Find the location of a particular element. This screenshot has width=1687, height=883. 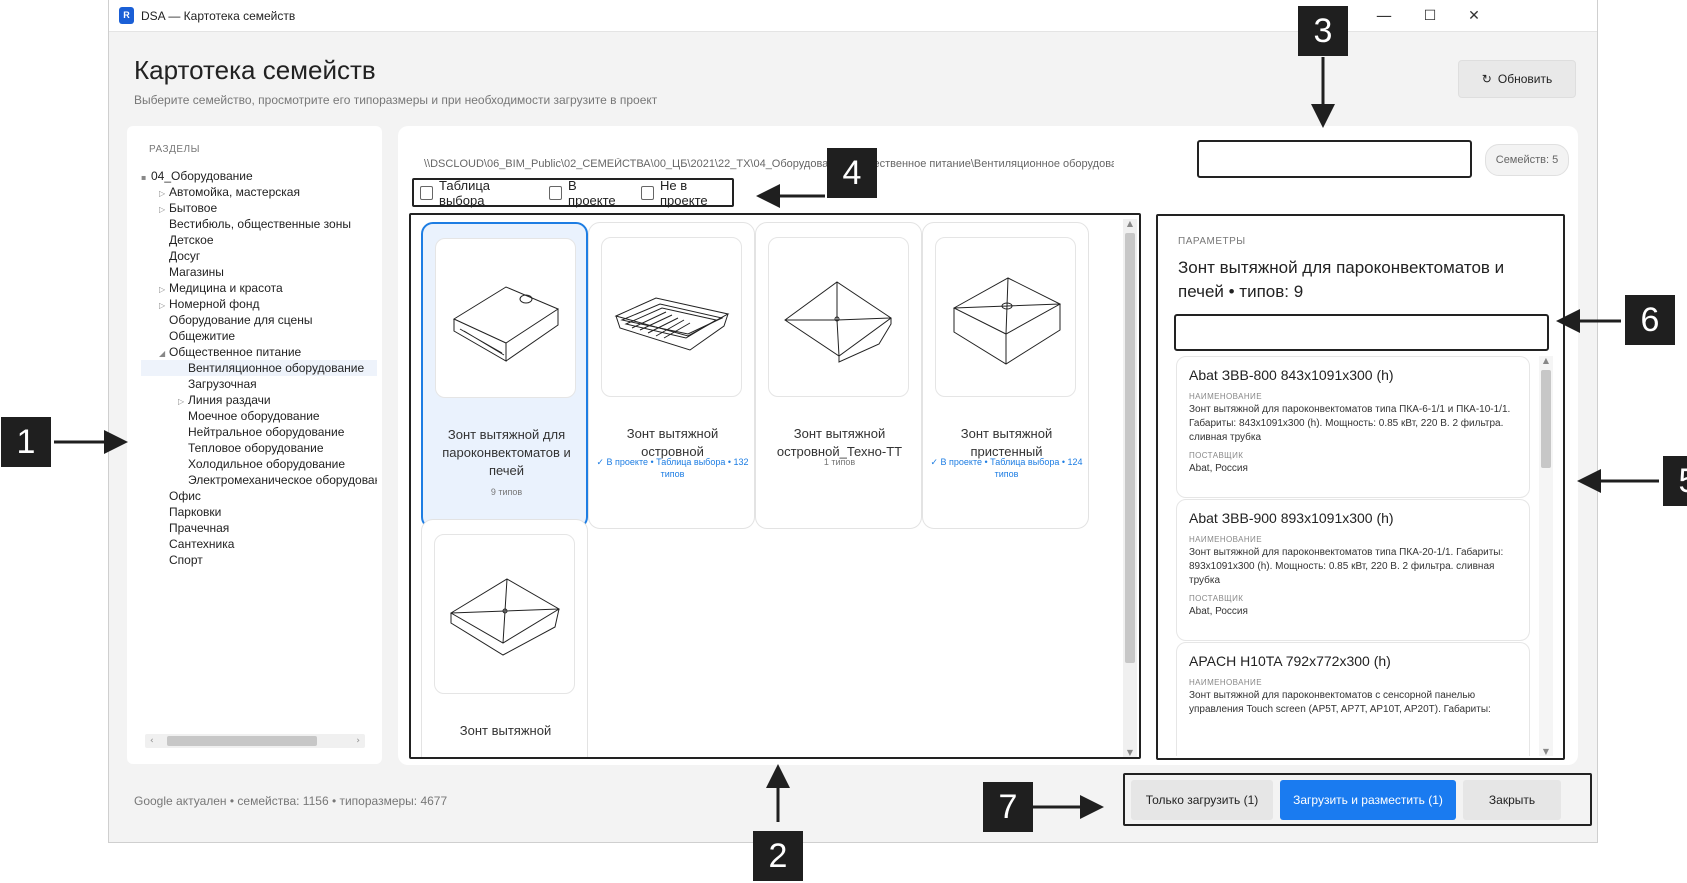

callout-3: 3 is located at coordinates (1323, 31).